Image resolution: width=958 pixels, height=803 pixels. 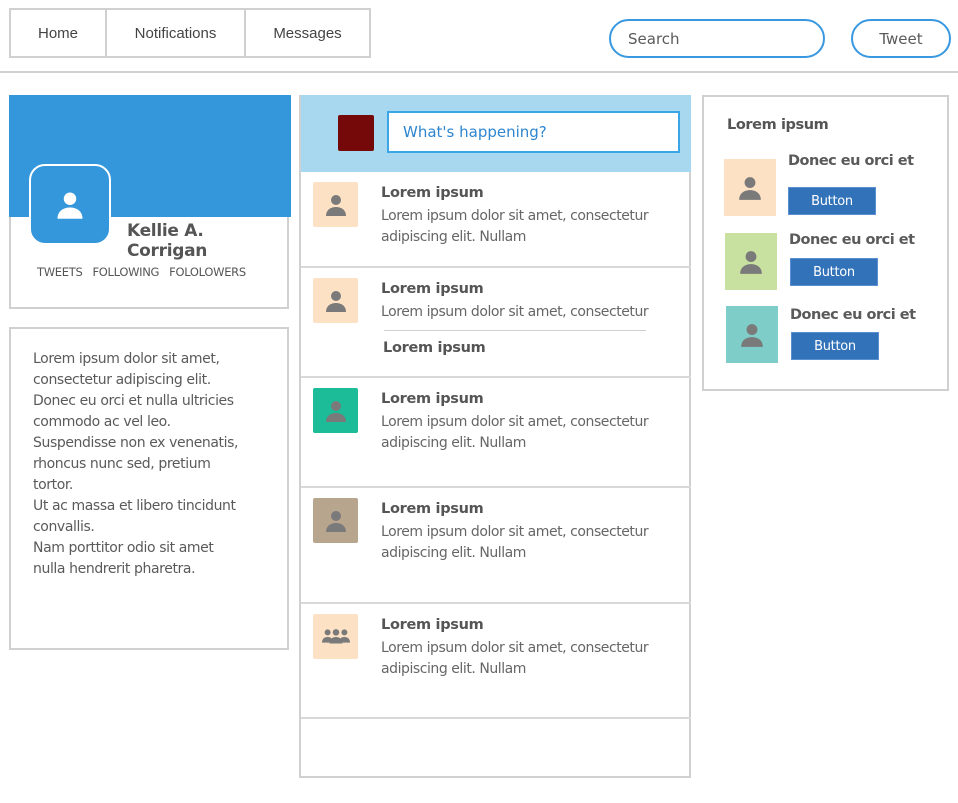 I want to click on bio-line: tortor., so click(x=53, y=485).